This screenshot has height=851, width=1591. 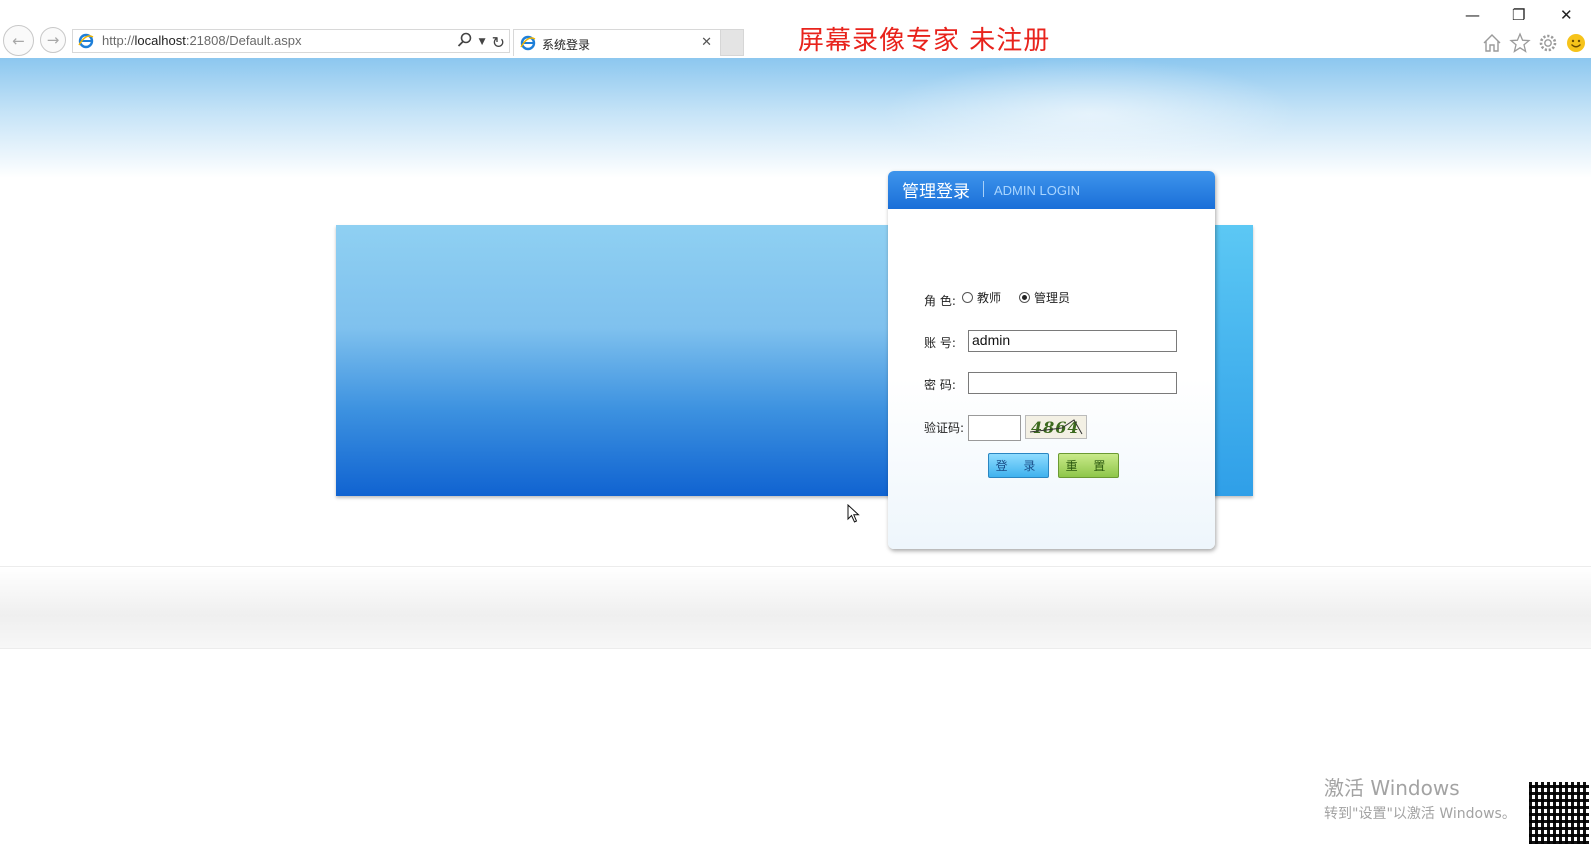 I want to click on login-title-cn: 管理登录, so click(x=936, y=192).